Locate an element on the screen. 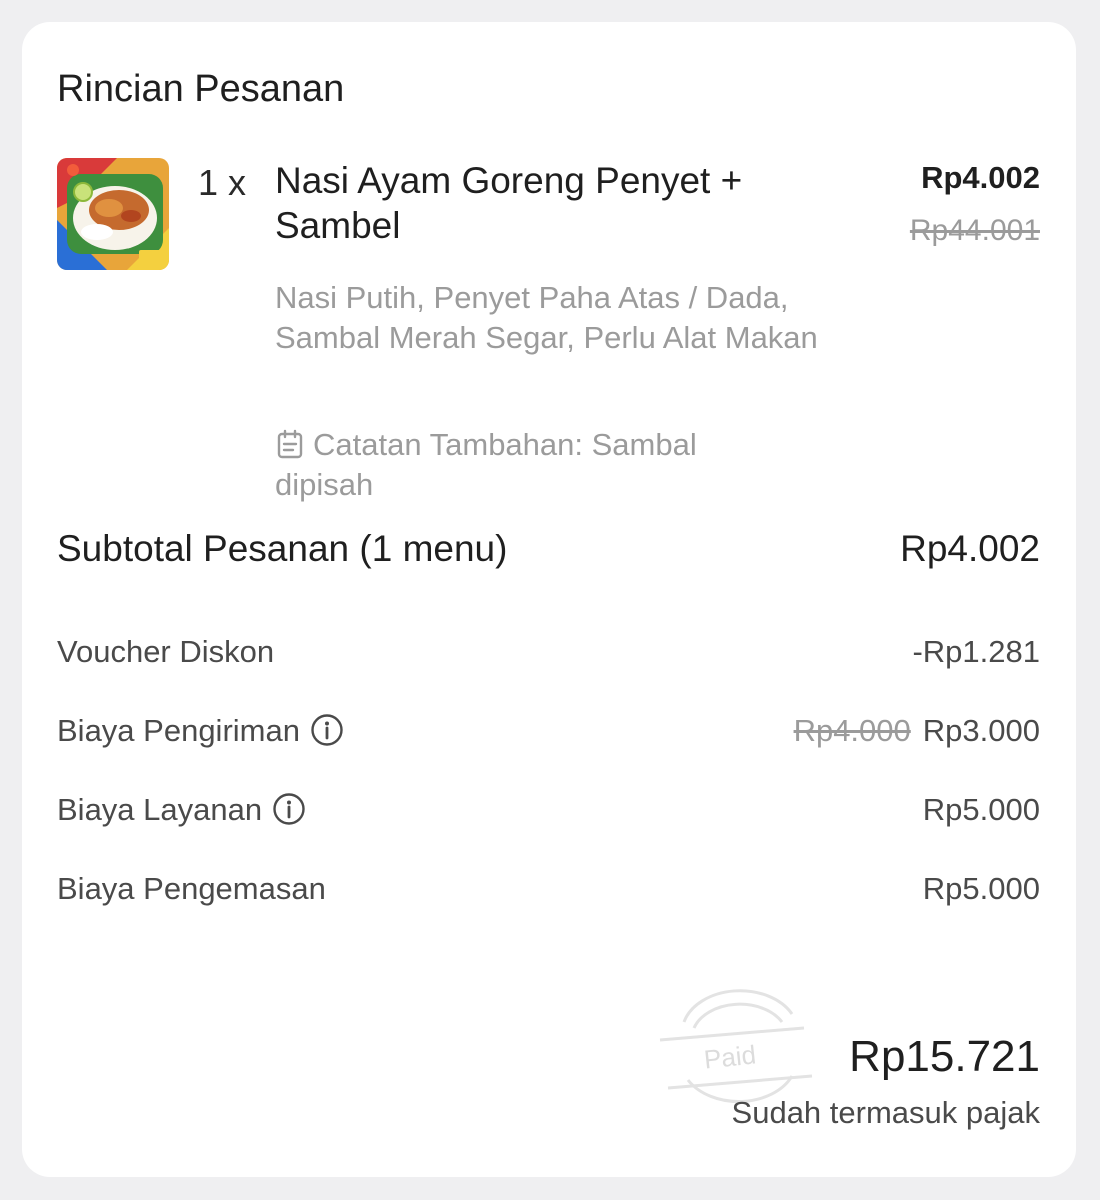 This screenshot has height=1200, width=1100. paid-stamp: Paid is located at coordinates (739, 1044).